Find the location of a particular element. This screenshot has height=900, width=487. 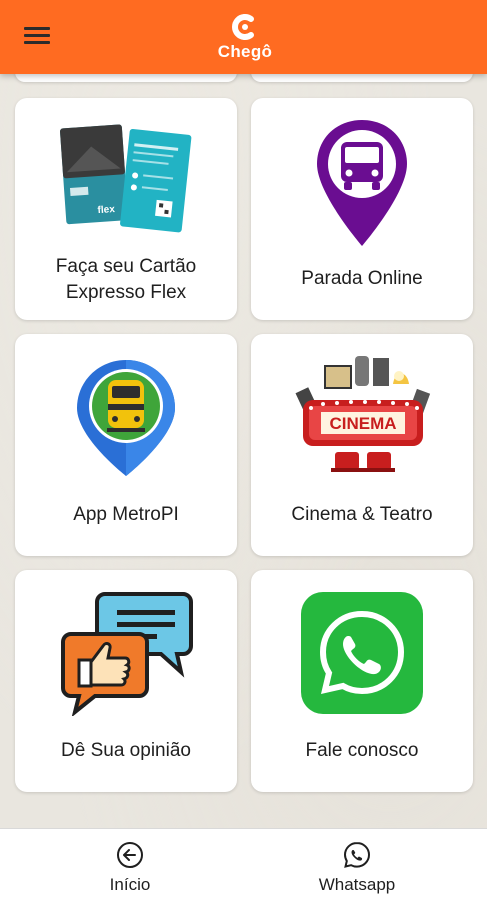

card-cartao-expresso-flex: flex Faça seu Cartão Expresso Flex is located at coordinates (126, 209).